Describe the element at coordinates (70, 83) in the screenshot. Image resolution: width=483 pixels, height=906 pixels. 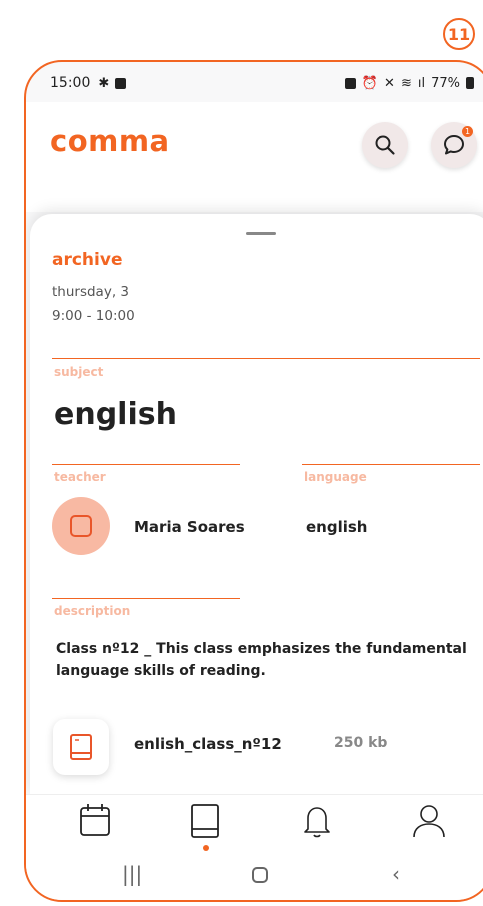
I see `status-time: 15:00` at that location.